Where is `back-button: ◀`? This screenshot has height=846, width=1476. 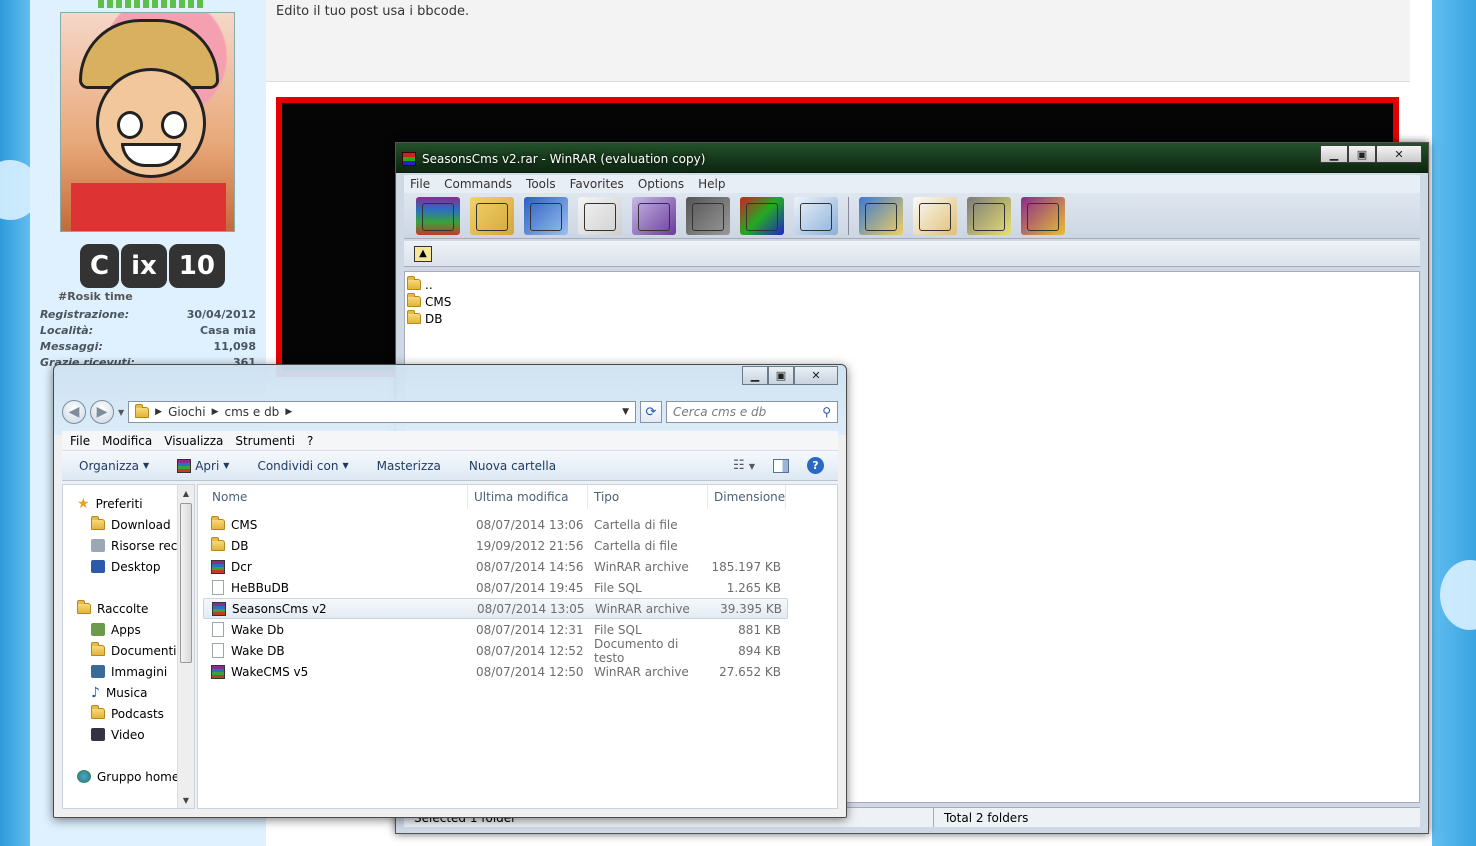 back-button: ◀ is located at coordinates (74, 412).